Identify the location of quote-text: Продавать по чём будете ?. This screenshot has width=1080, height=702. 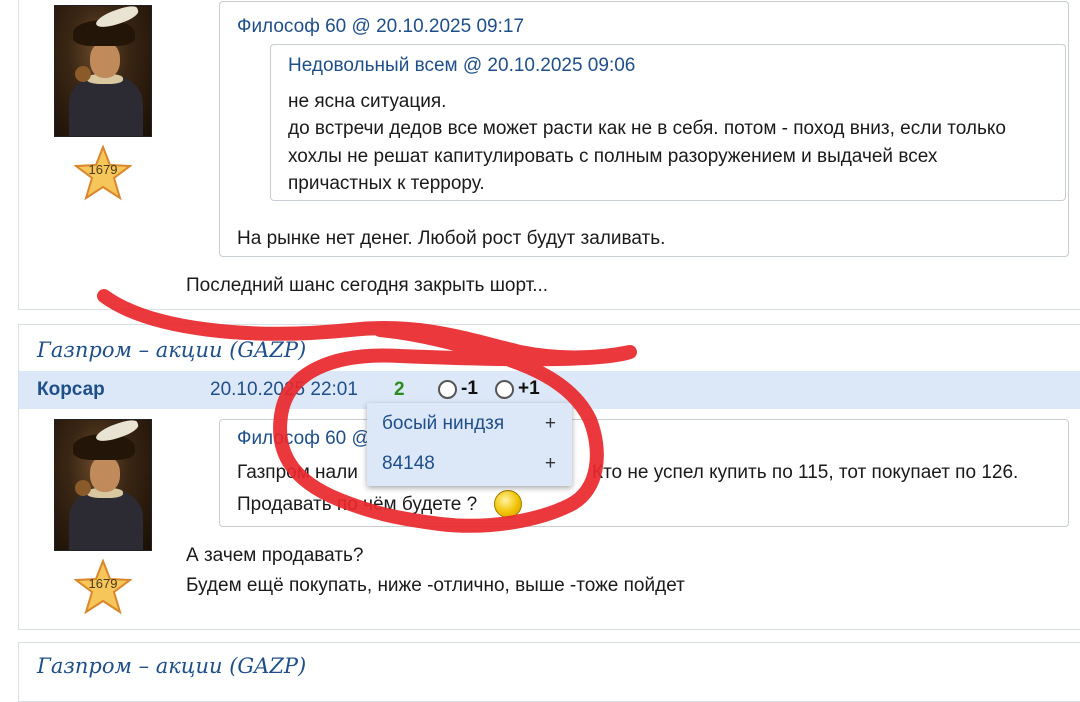
(357, 504).